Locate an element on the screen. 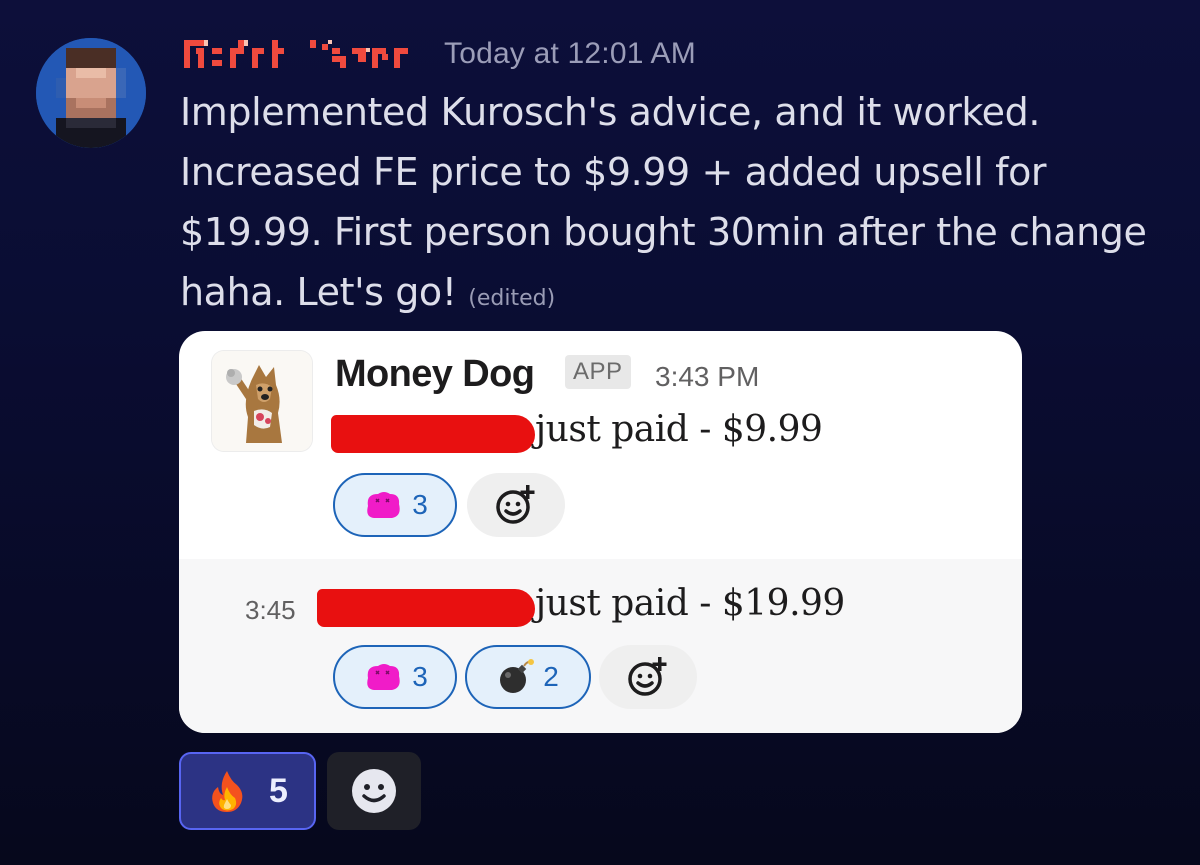  author-name-pixelated is located at coordinates (305, 54).